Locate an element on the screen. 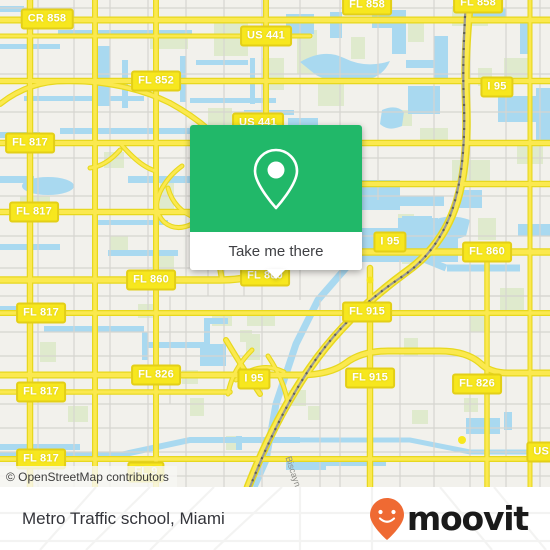  highway-shield: US 1 is located at coordinates (538, 452).